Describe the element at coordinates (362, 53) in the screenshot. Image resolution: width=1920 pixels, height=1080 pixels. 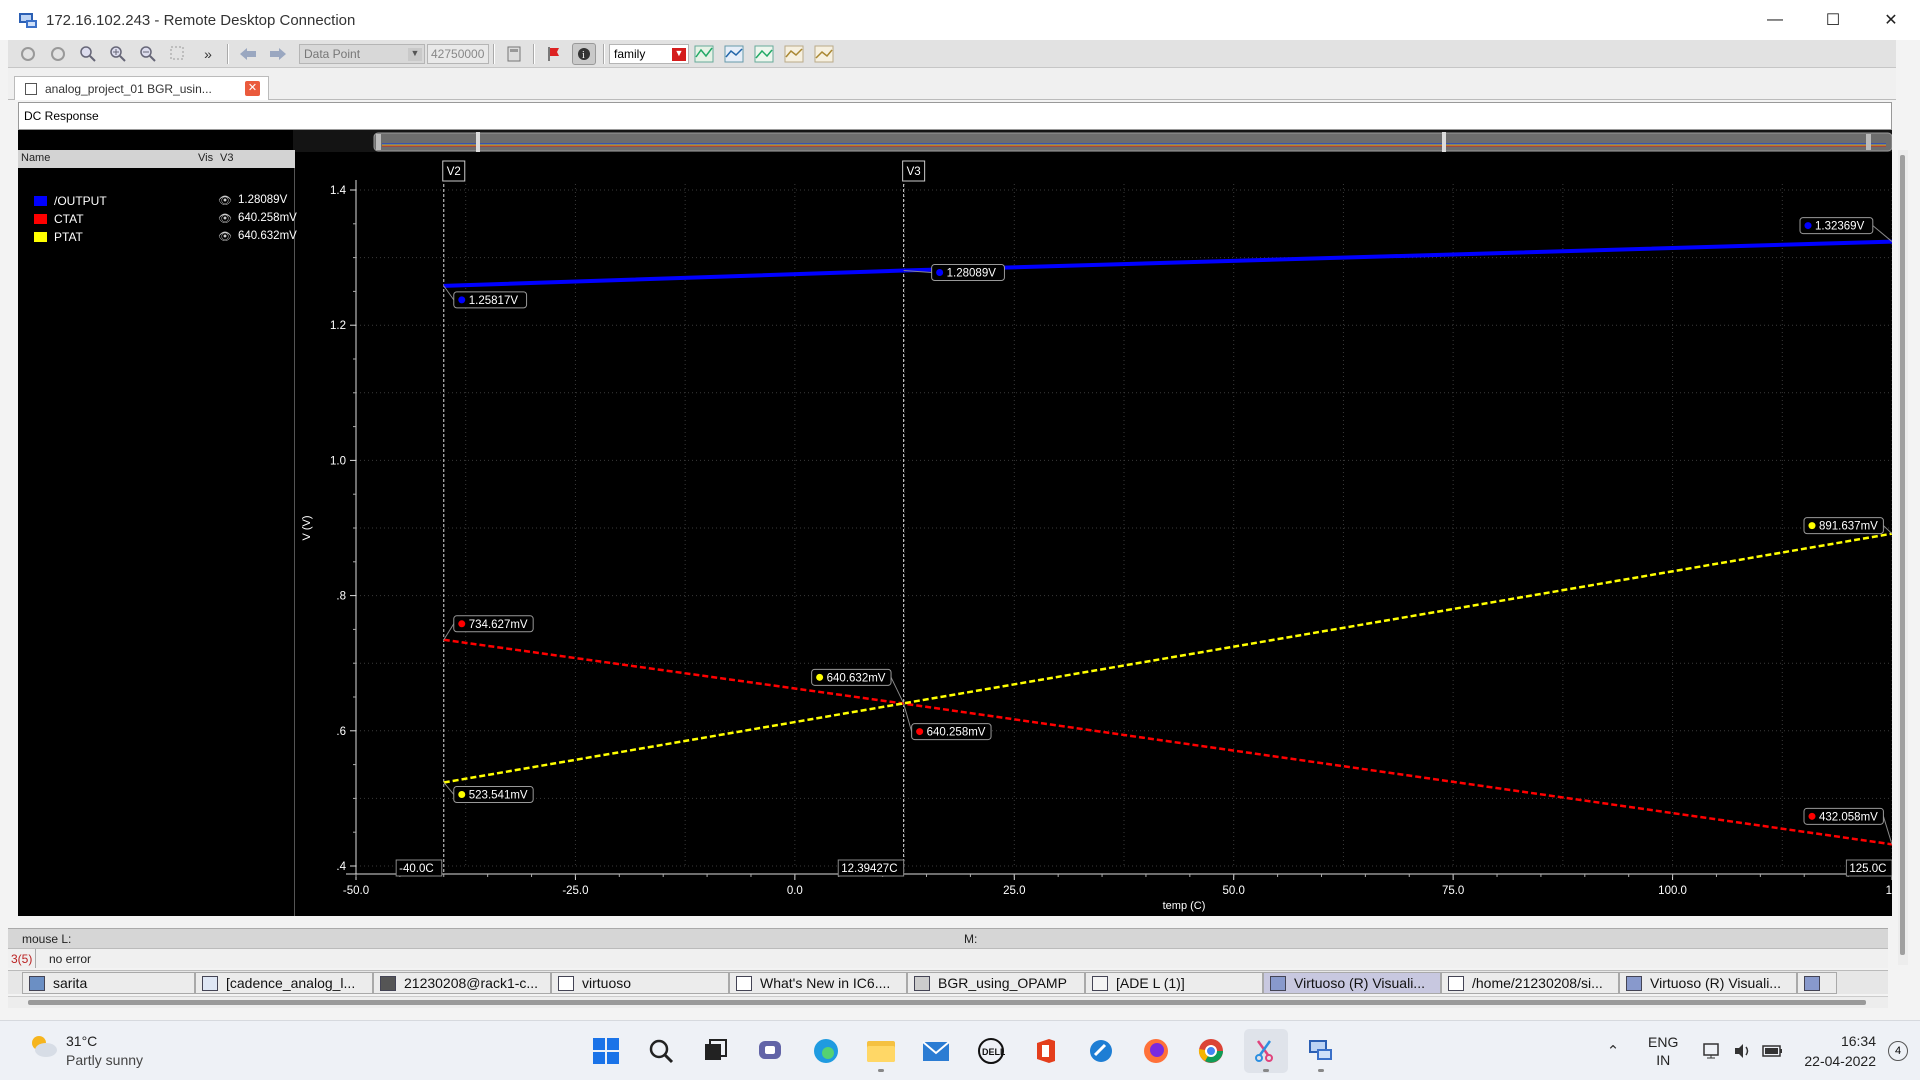
I see `marker-type-select: Data Point ▼` at that location.